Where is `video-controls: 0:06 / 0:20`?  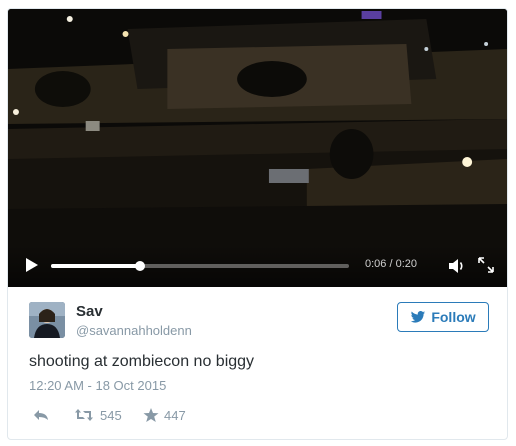 video-controls: 0:06 / 0:20 is located at coordinates (257, 266).